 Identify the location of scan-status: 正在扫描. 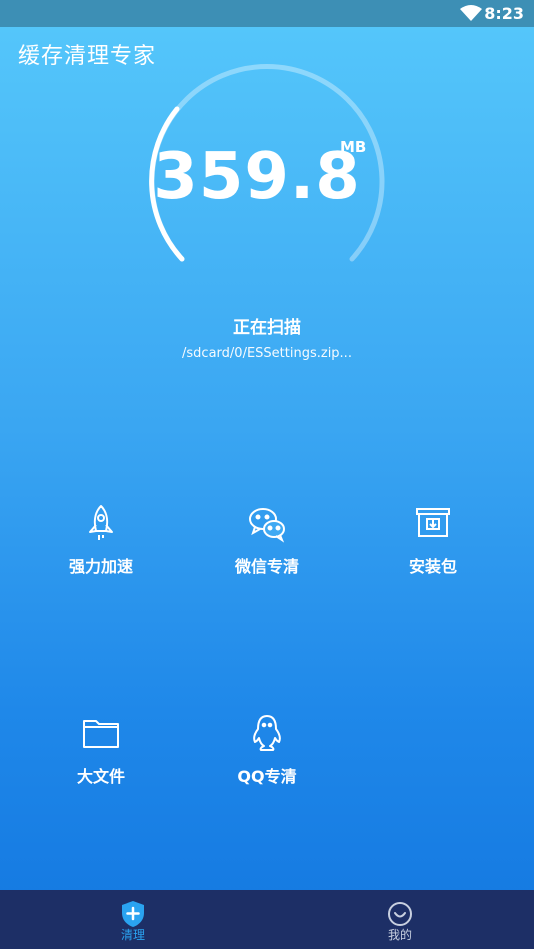
(267, 328).